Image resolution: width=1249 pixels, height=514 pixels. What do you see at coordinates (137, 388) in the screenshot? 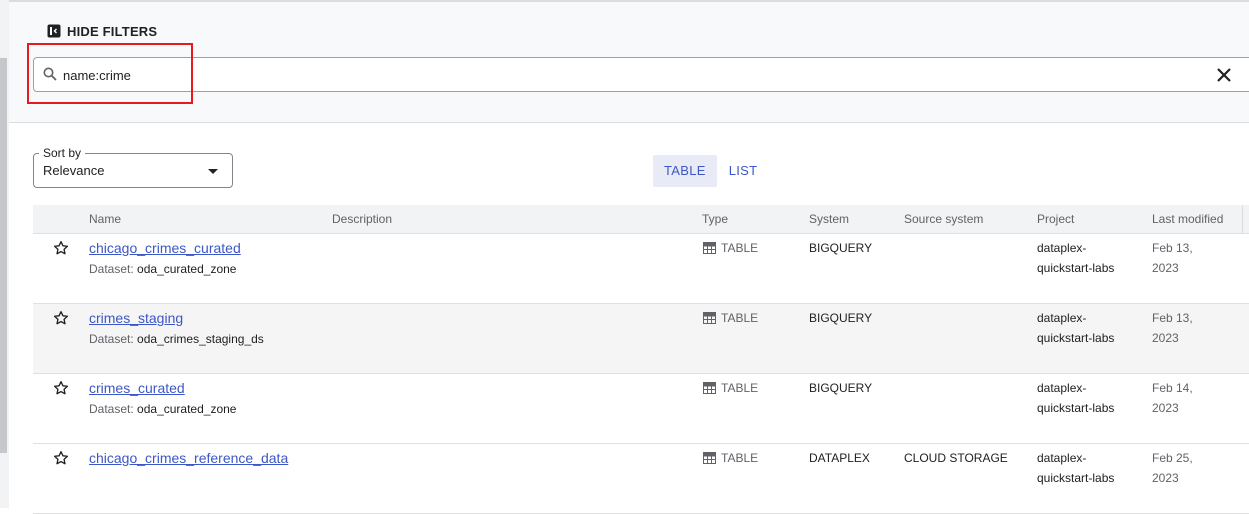
I see `entry-name-link: crimes_curated` at bounding box center [137, 388].